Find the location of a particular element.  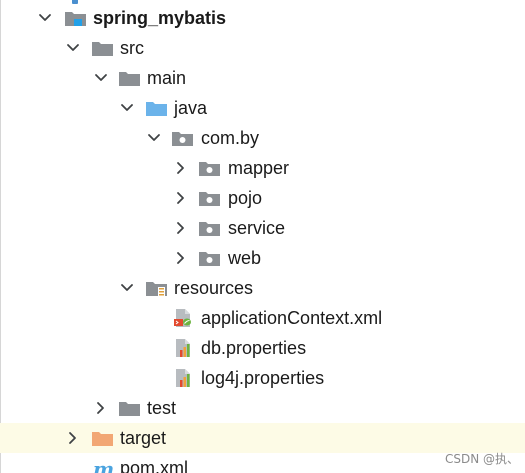

tree-row-application-context: applicationContext.xml is located at coordinates (262, 318).